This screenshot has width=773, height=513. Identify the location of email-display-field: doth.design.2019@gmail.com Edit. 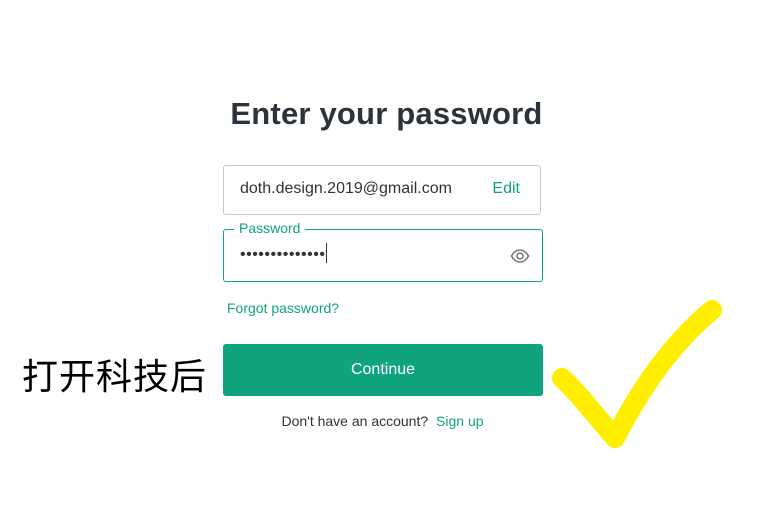
(382, 190).